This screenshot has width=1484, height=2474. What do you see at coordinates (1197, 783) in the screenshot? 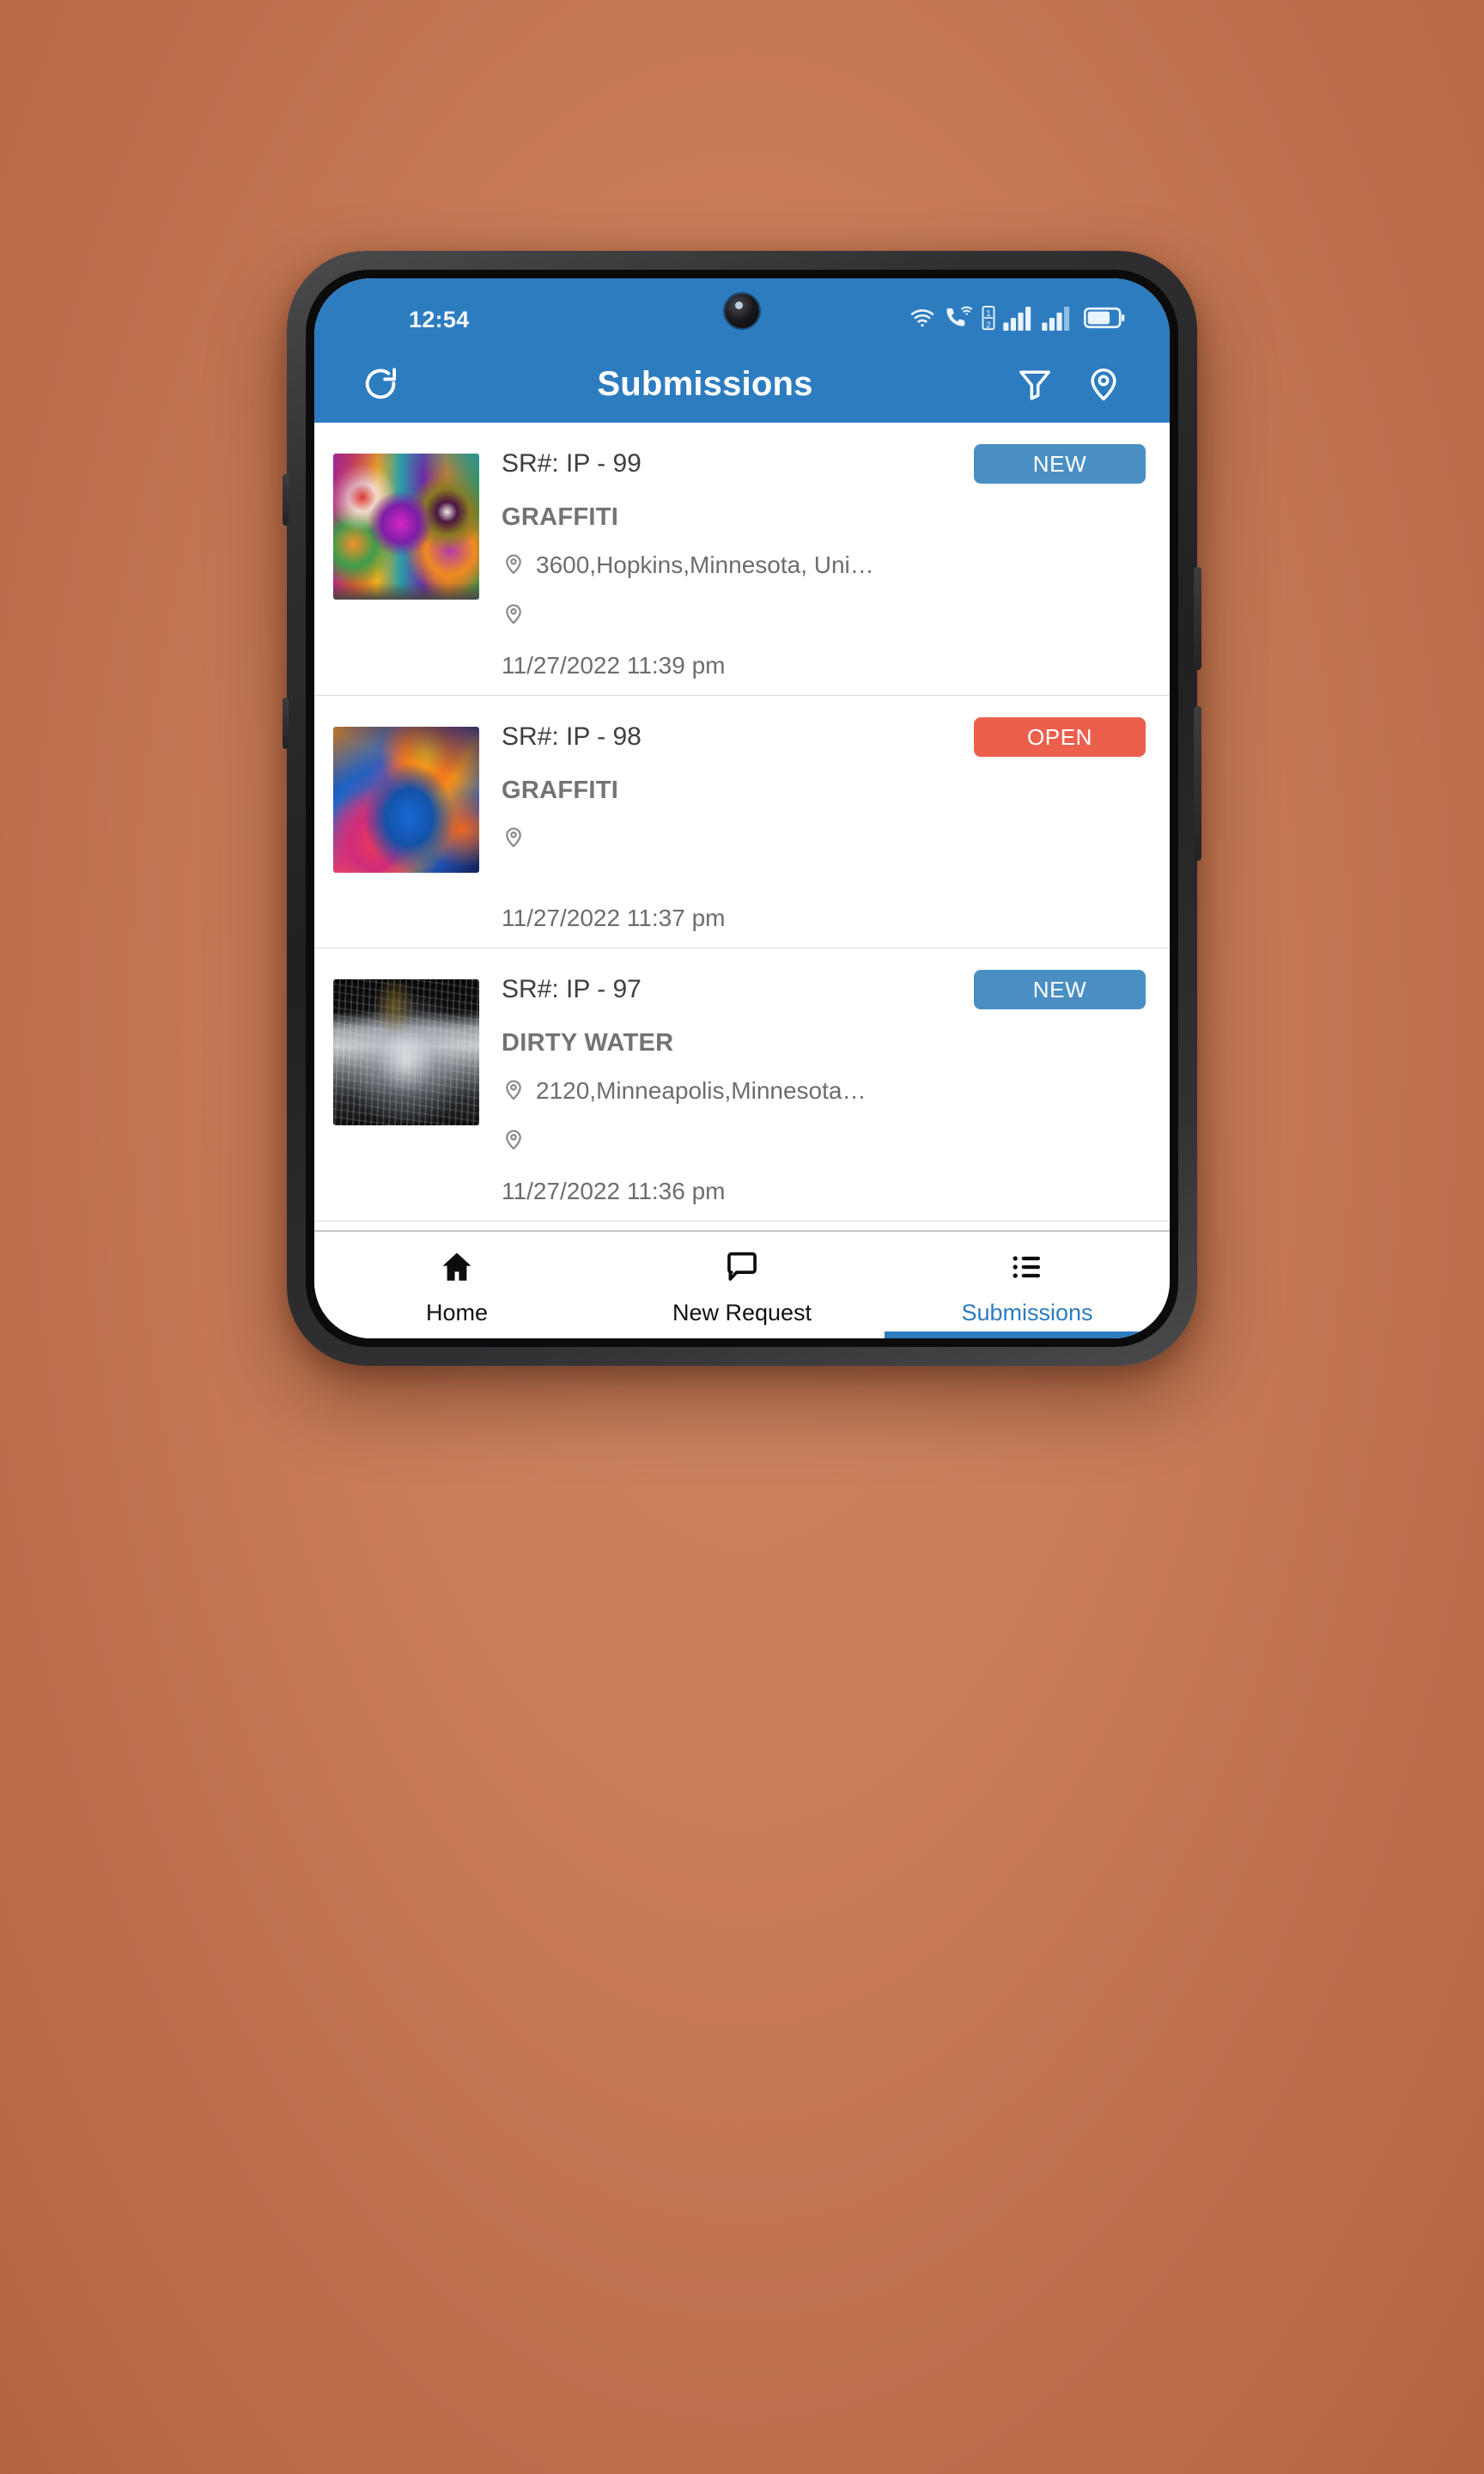
I see `volume-button` at bounding box center [1197, 783].